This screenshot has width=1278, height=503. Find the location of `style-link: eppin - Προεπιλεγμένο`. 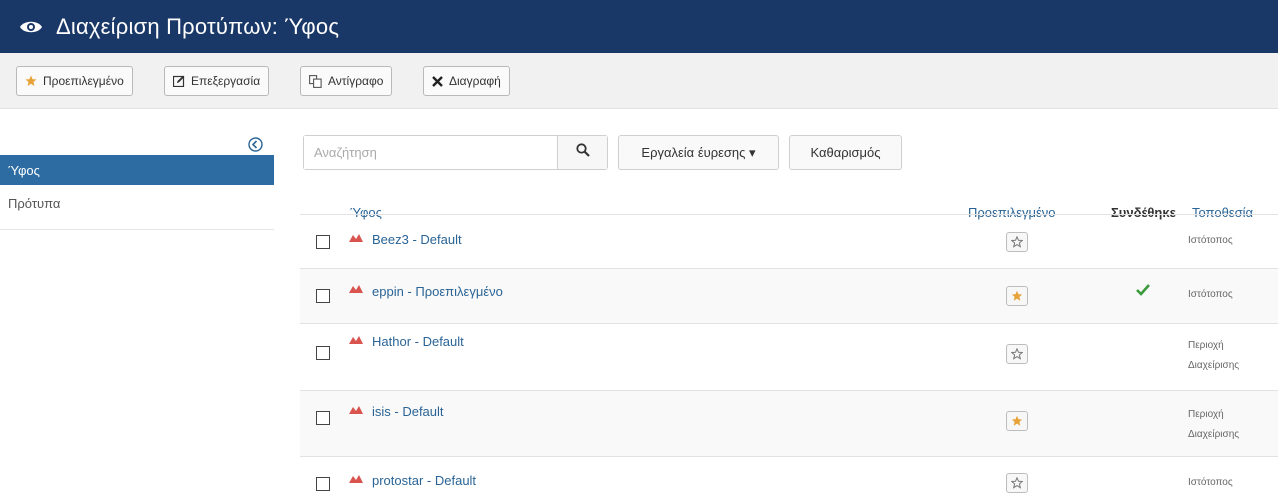

style-link: eppin - Προεπιλεγμένο is located at coordinates (437, 291).